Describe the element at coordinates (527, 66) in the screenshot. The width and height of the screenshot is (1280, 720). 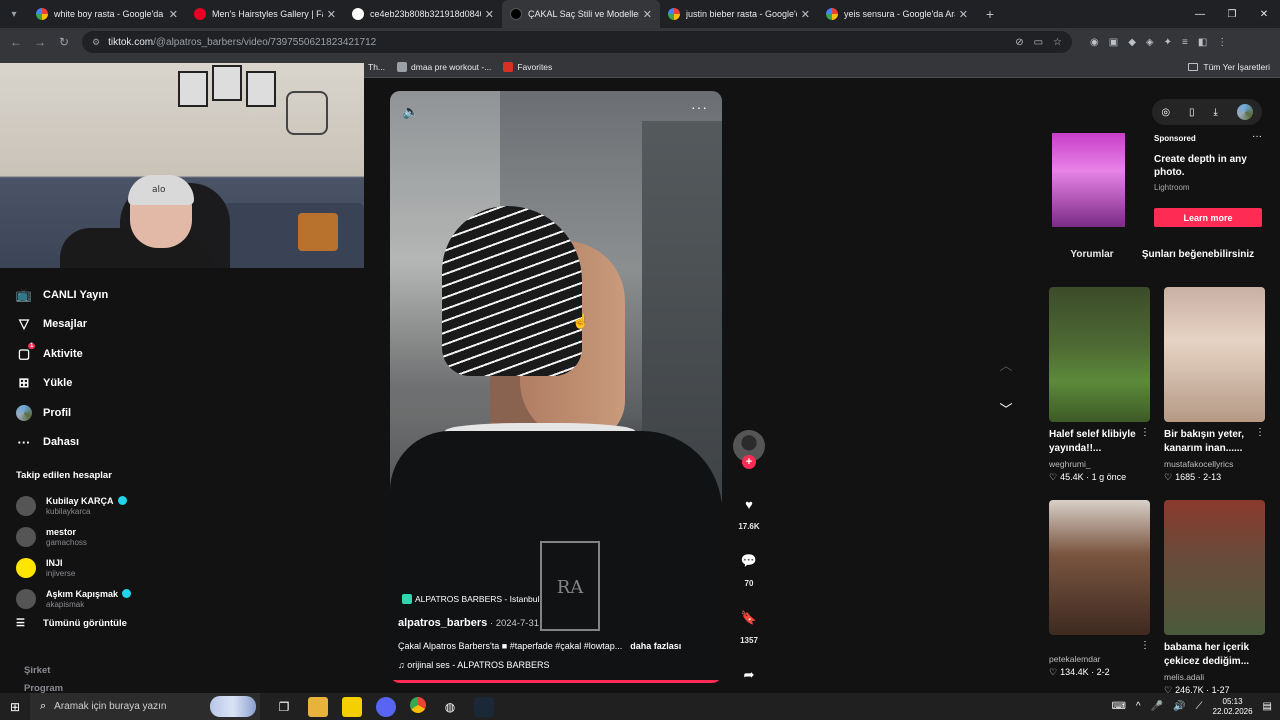
I see `bookmark-item: Favorites` at that location.